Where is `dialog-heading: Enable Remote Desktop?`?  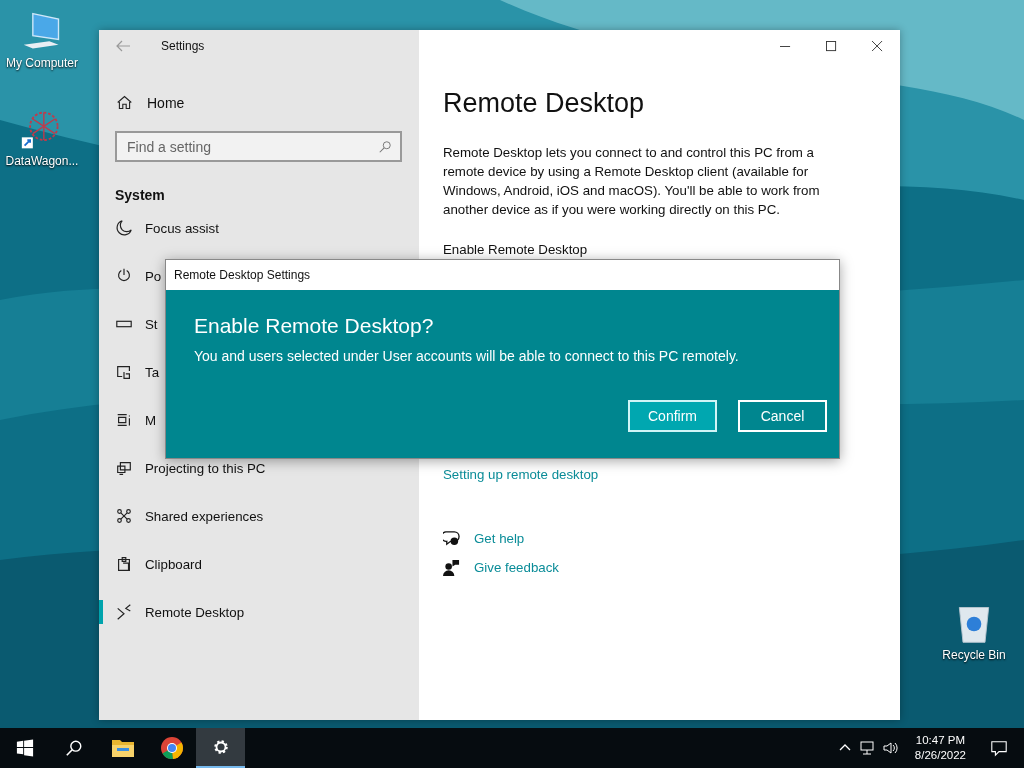 dialog-heading: Enable Remote Desktop? is located at coordinates (314, 326).